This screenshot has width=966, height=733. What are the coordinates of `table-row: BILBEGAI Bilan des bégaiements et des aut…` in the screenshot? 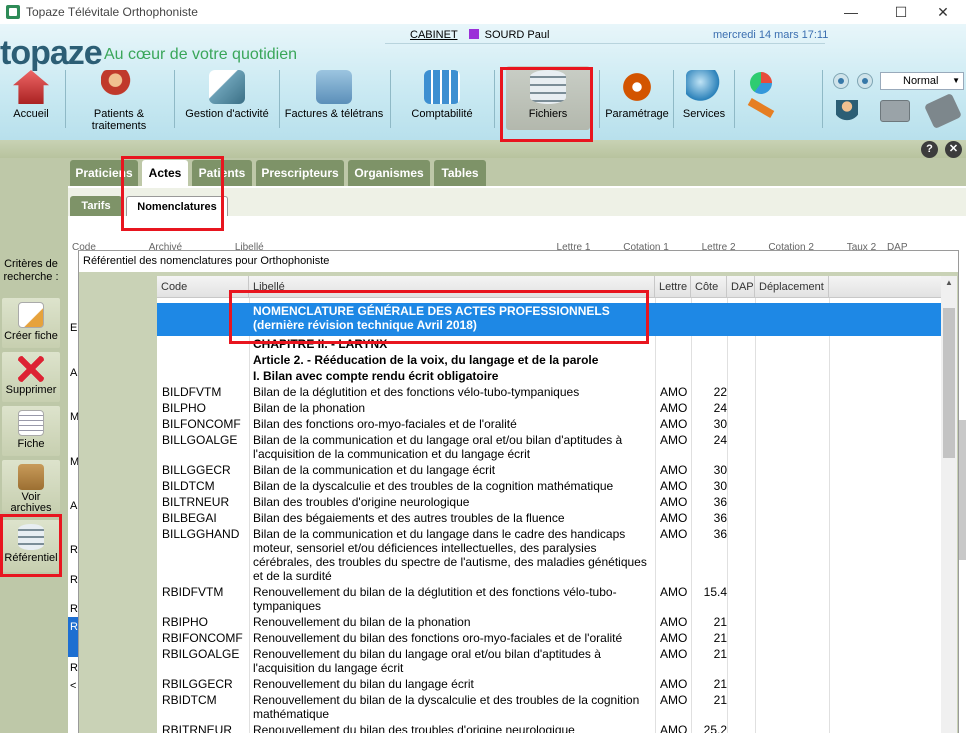 It's located at (549, 518).